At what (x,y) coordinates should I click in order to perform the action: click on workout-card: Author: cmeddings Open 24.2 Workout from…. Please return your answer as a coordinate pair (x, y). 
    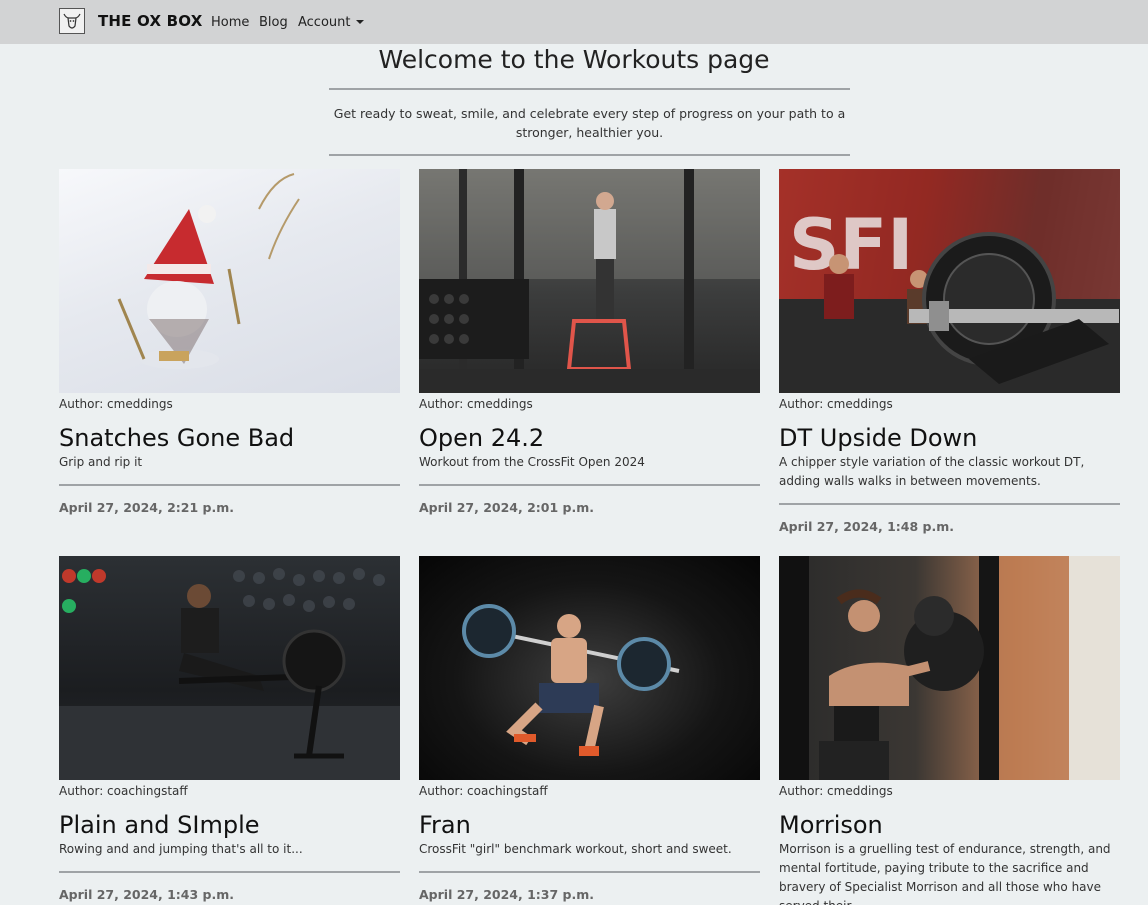
    Looking at the image, I should click on (589, 342).